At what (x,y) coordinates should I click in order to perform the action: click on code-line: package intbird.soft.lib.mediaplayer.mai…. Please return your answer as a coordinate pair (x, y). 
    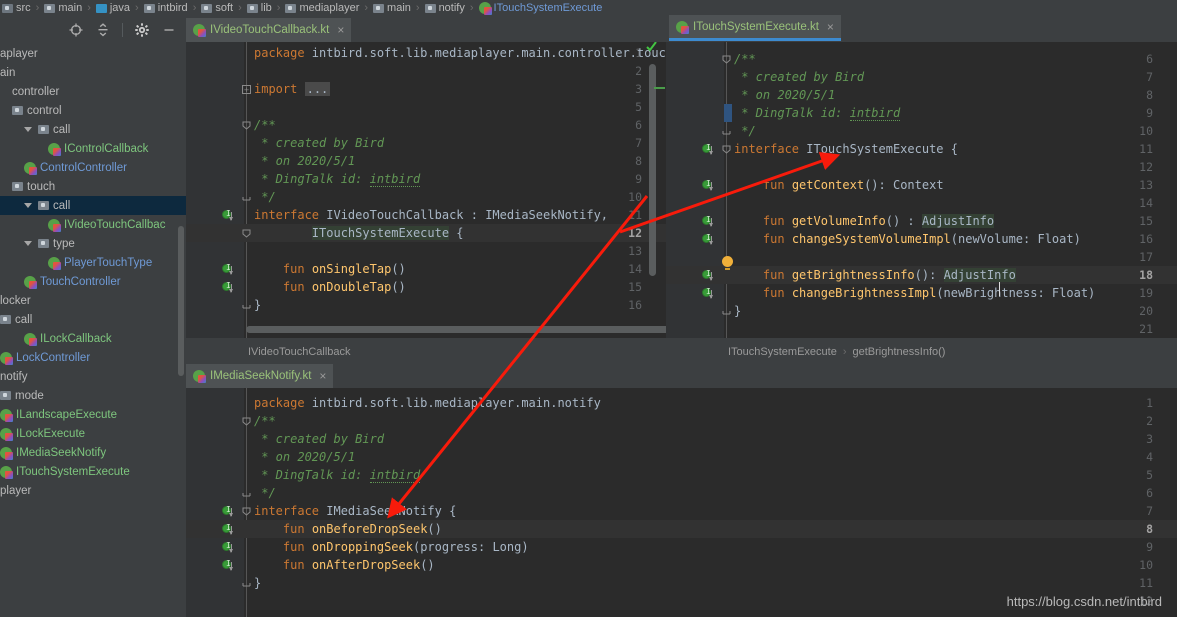
    Looking at the image, I should click on (460, 53).